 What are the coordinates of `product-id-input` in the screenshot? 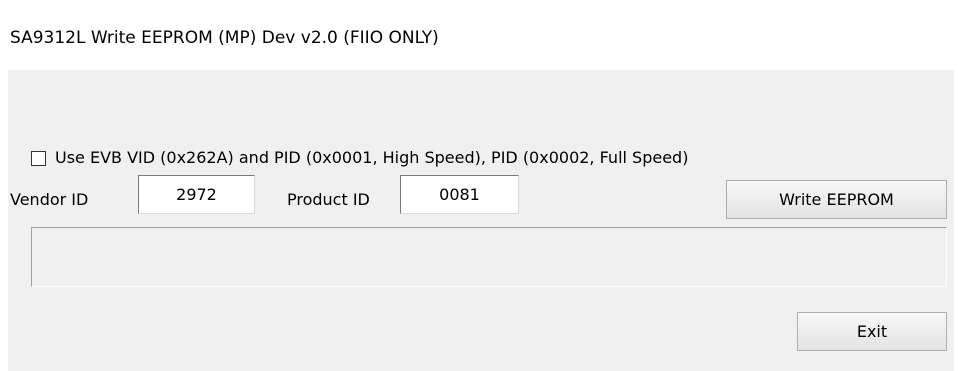 It's located at (459, 194).